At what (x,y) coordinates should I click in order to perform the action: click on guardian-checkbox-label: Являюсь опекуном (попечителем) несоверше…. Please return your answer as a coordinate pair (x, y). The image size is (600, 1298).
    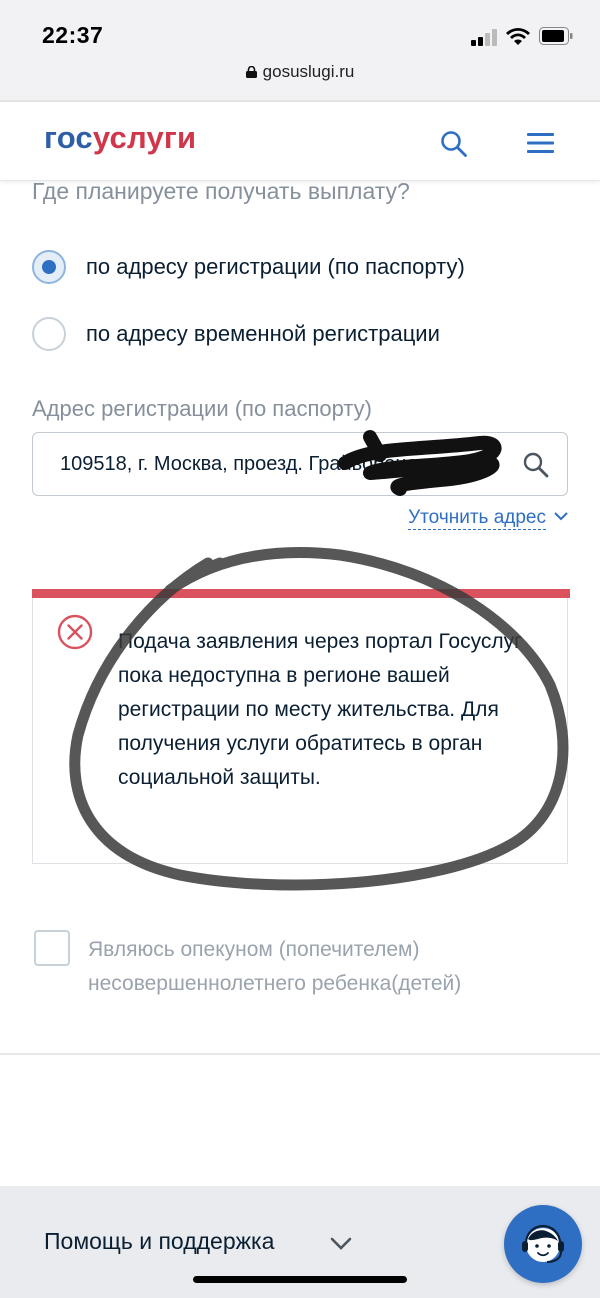
    Looking at the image, I should click on (275, 966).